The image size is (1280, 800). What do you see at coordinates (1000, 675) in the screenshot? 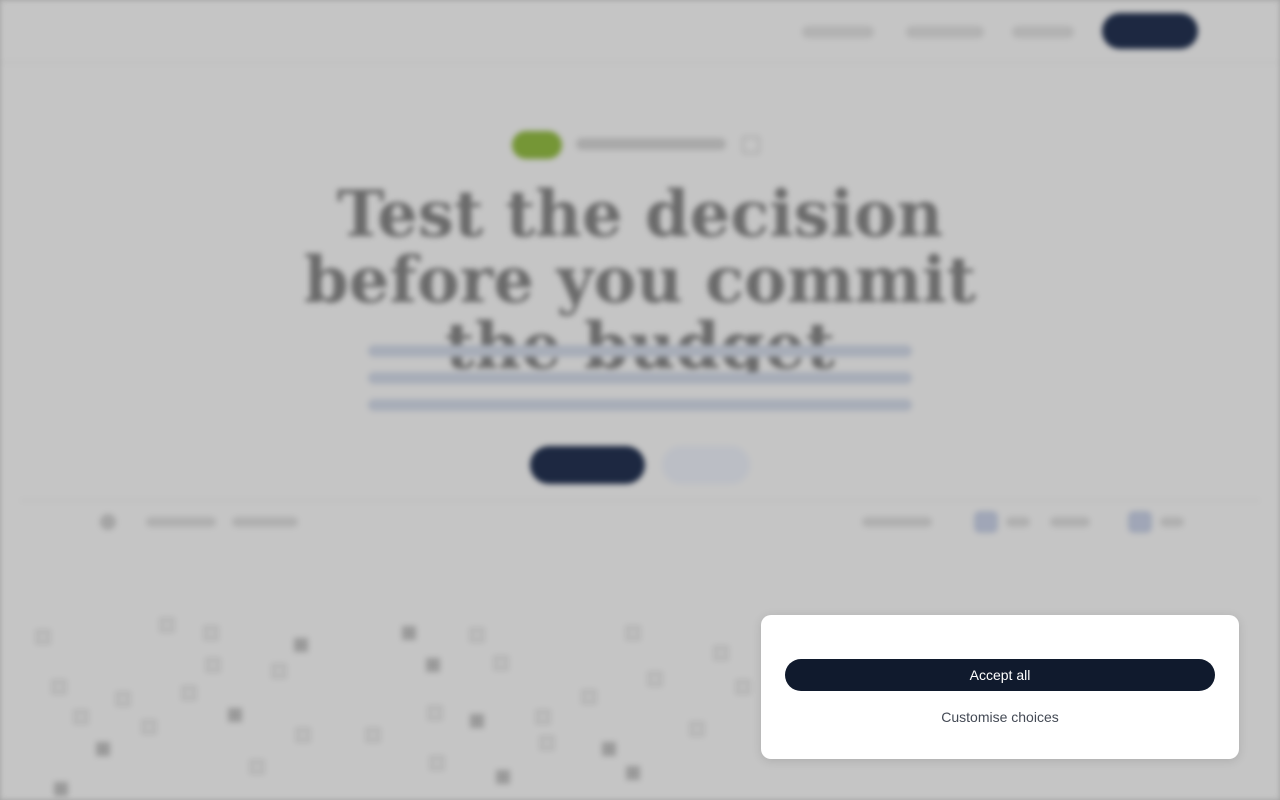
I see `accept-all-button: Accept all` at bounding box center [1000, 675].